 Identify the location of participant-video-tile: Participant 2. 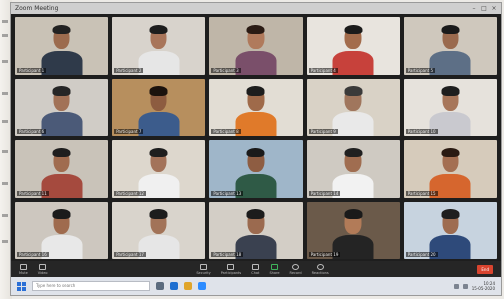
(159, 46).